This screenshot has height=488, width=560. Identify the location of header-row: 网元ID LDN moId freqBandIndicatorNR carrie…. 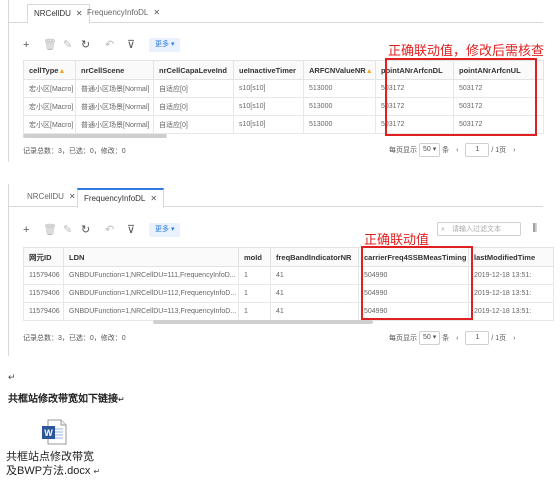
(288, 257).